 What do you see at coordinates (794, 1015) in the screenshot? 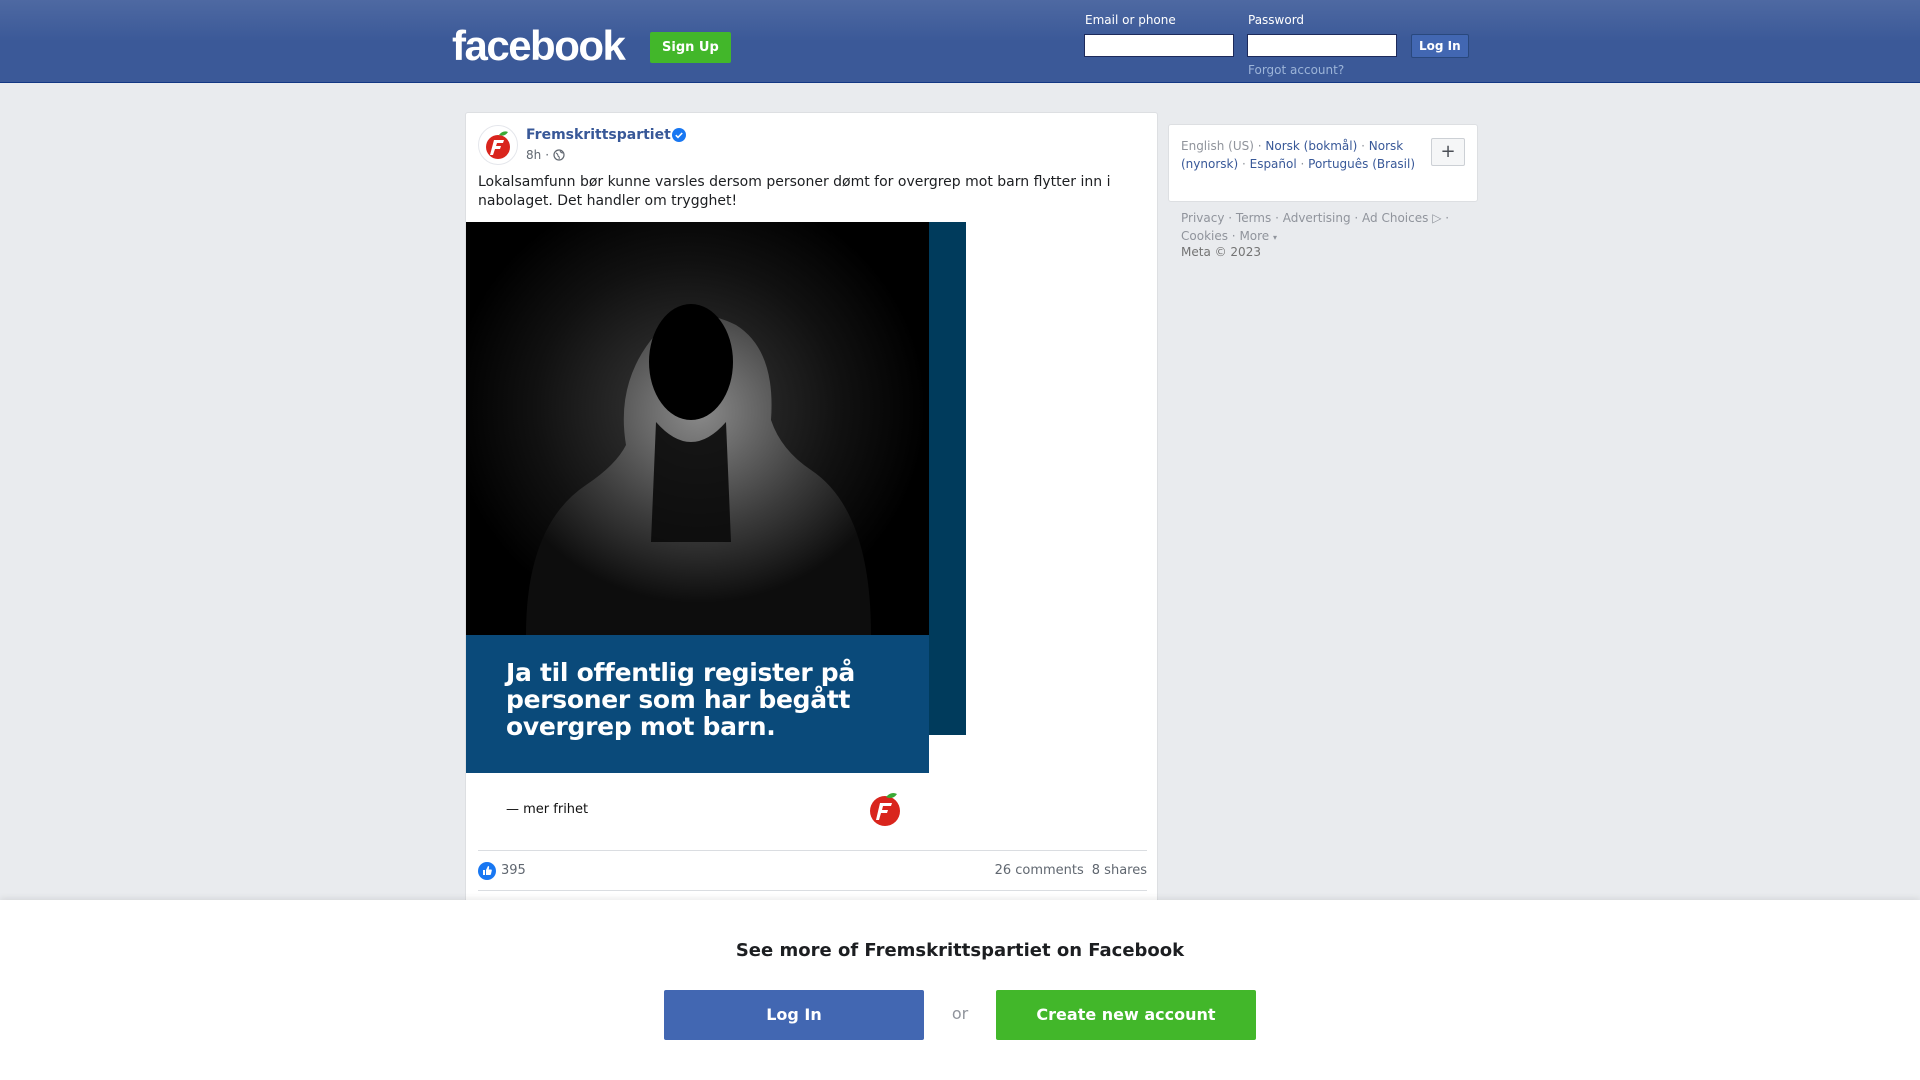
I see `overlay-log-in-button: Log In` at bounding box center [794, 1015].